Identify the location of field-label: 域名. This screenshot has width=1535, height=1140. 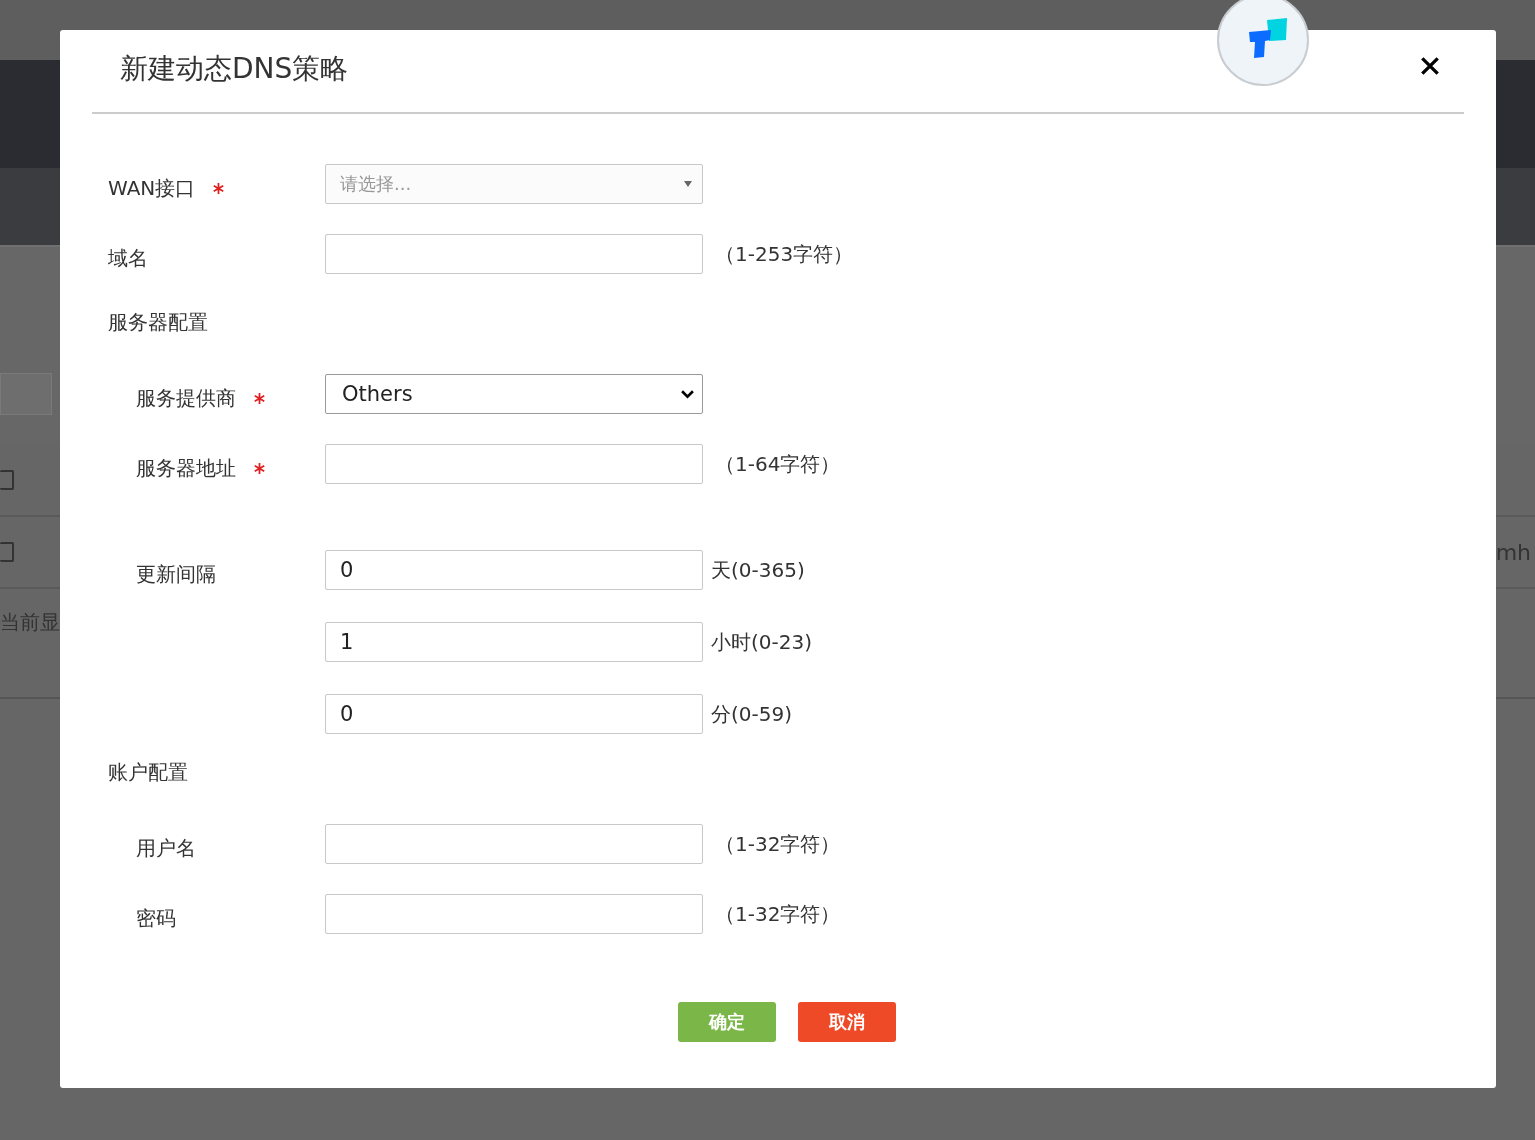
(128, 258).